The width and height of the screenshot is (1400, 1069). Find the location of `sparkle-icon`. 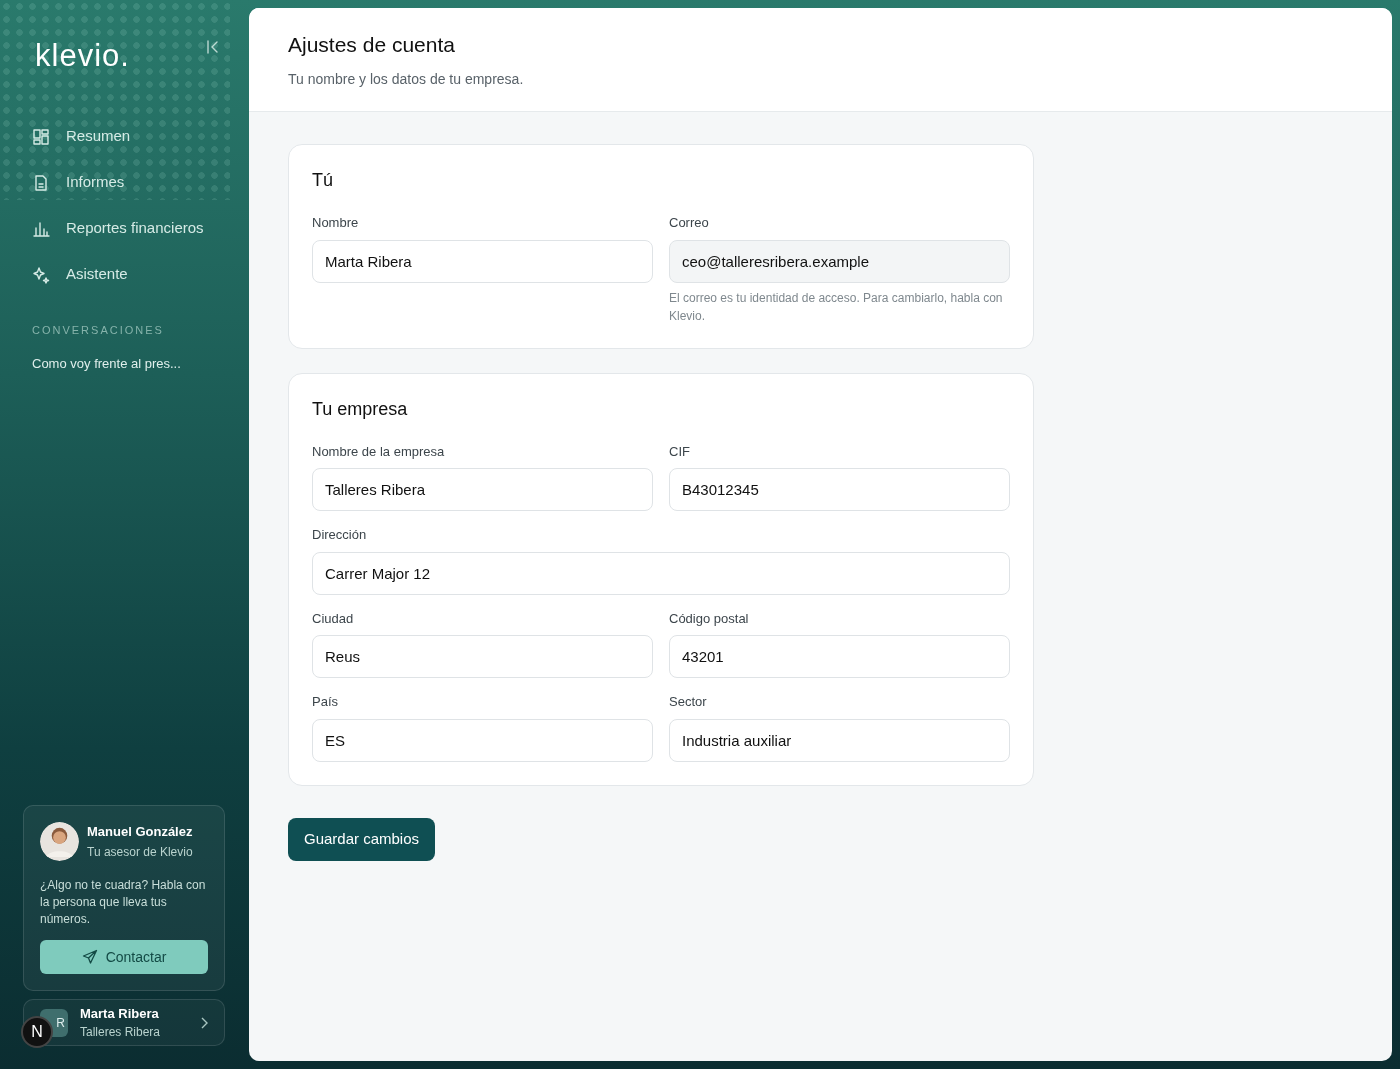

sparkle-icon is located at coordinates (41, 274).